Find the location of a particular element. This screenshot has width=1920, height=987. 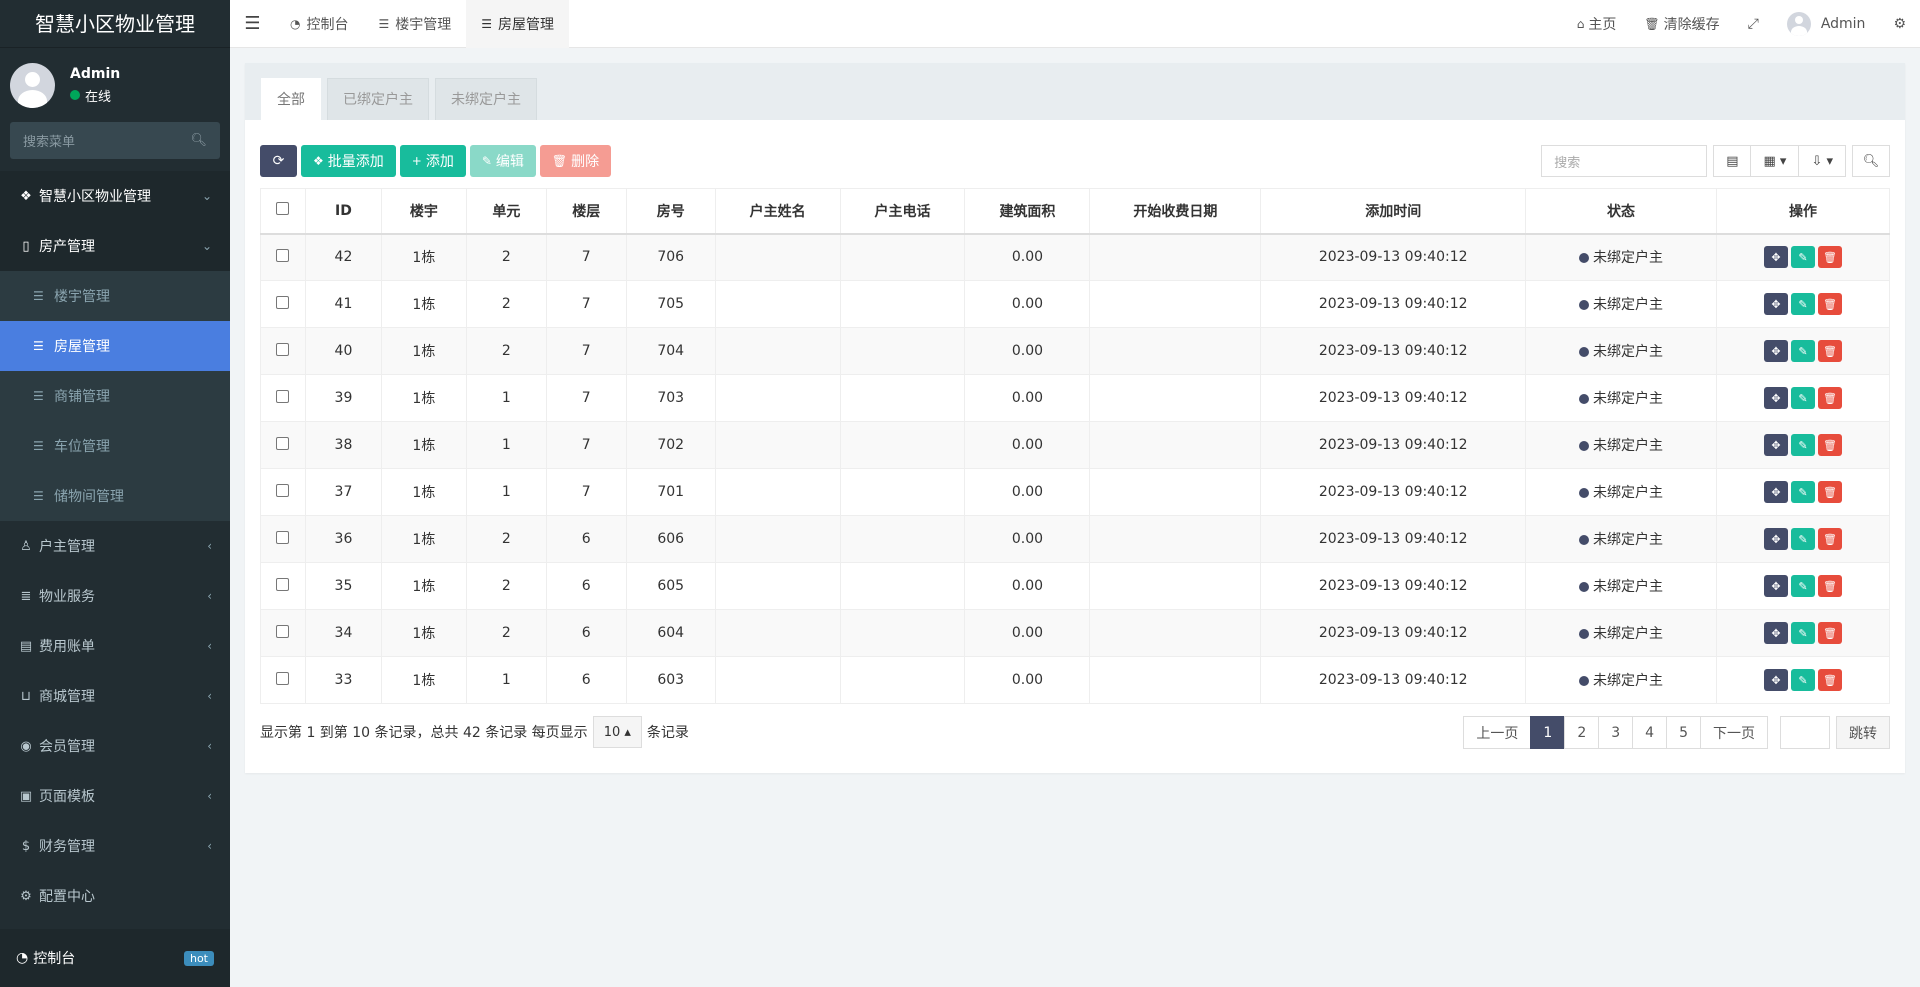

sidebar-item-template: ▣ 页面模板 ‹ is located at coordinates (115, 796).